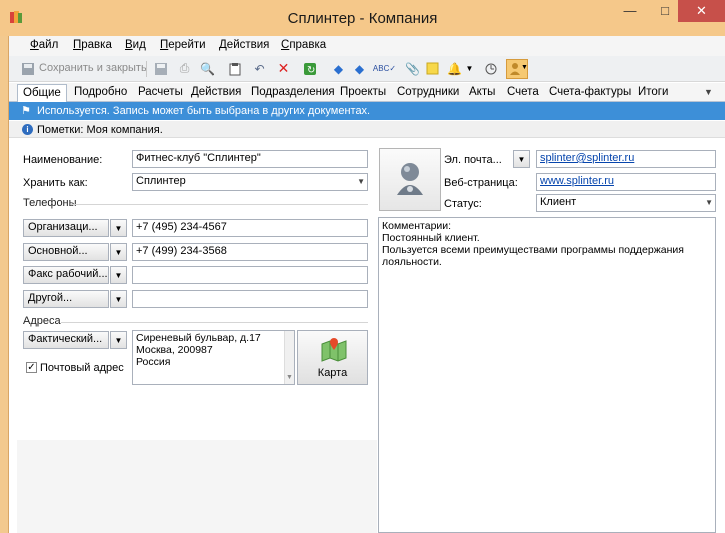 The height and width of the screenshot is (533, 725). Describe the element at coordinates (334, 350) in the screenshot. I see `map-icon` at that location.